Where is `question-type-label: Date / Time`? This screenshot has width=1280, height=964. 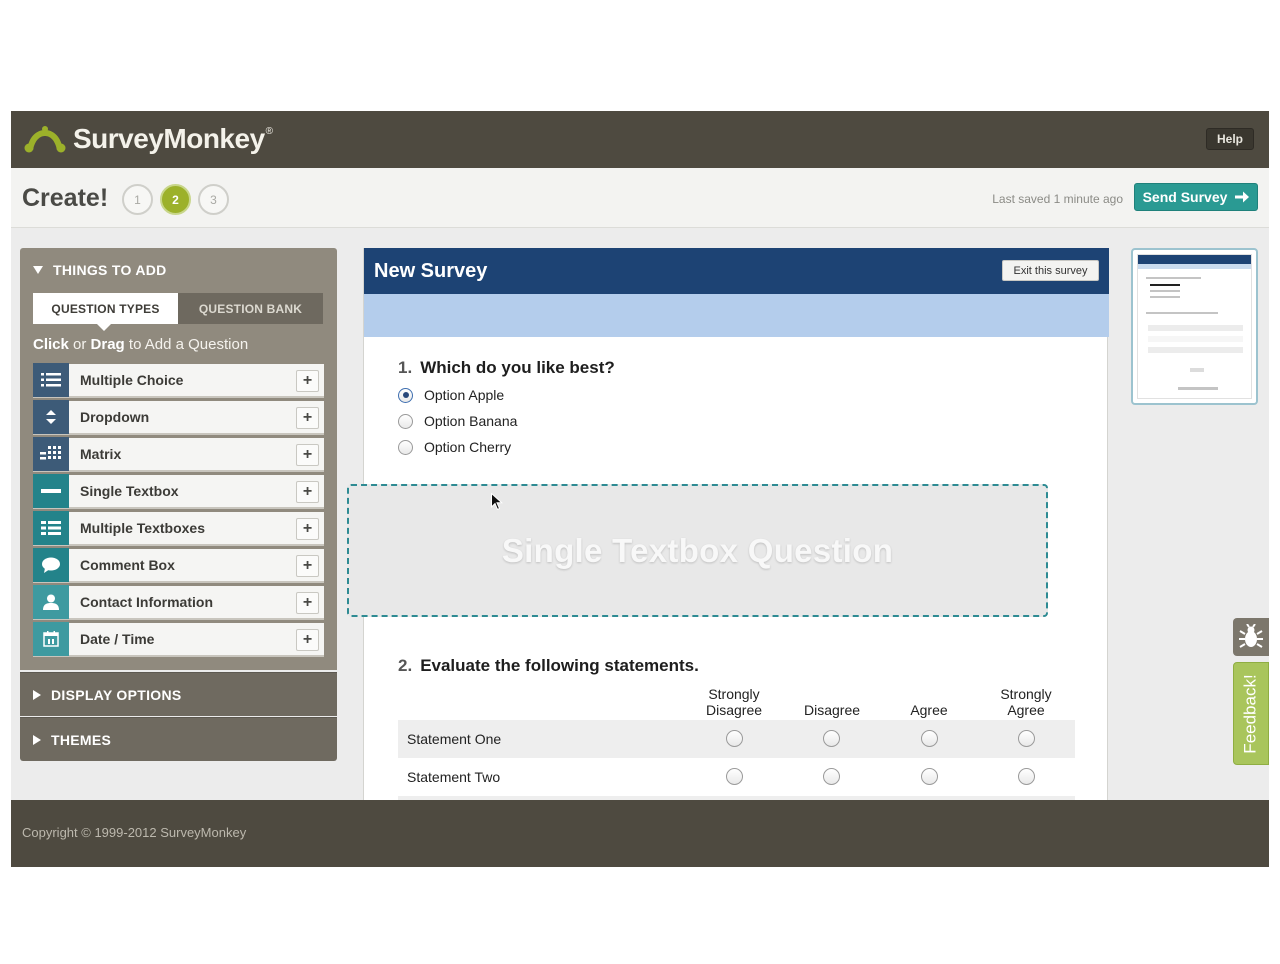
question-type-label: Date / Time is located at coordinates (117, 639).